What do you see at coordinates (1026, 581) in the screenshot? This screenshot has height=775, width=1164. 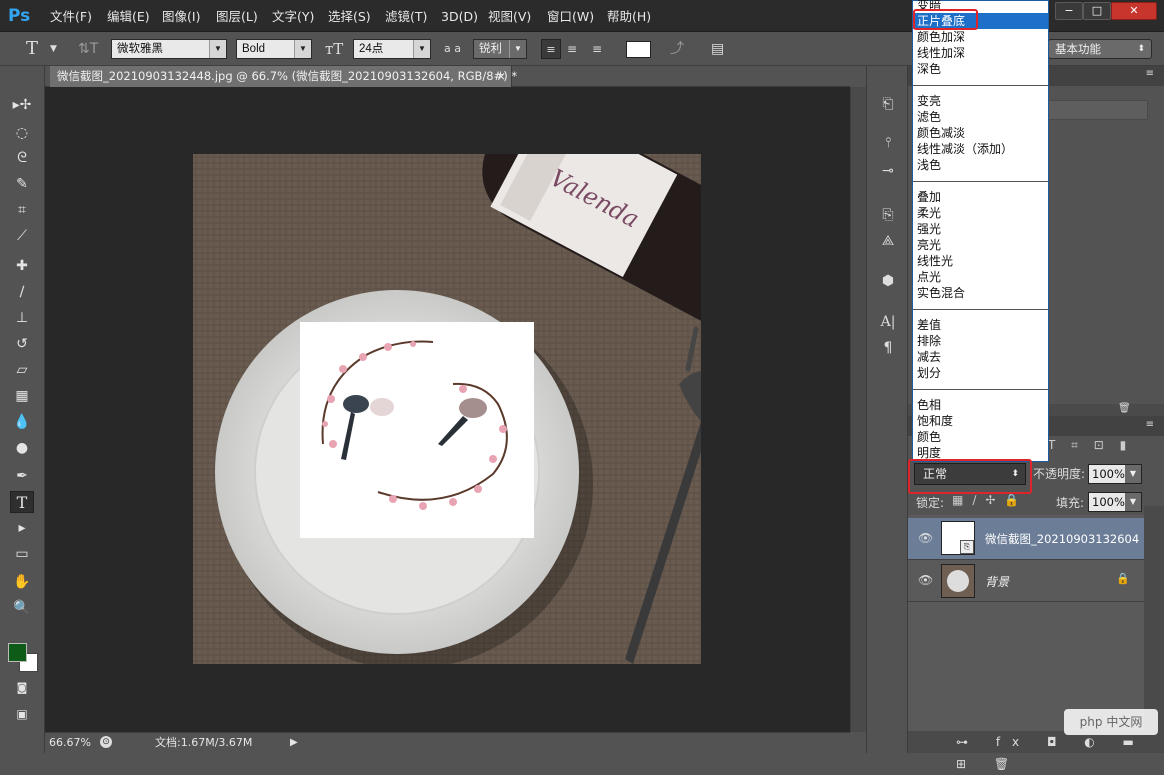 I see `layer-row-background: 👁 背景 🔒` at bounding box center [1026, 581].